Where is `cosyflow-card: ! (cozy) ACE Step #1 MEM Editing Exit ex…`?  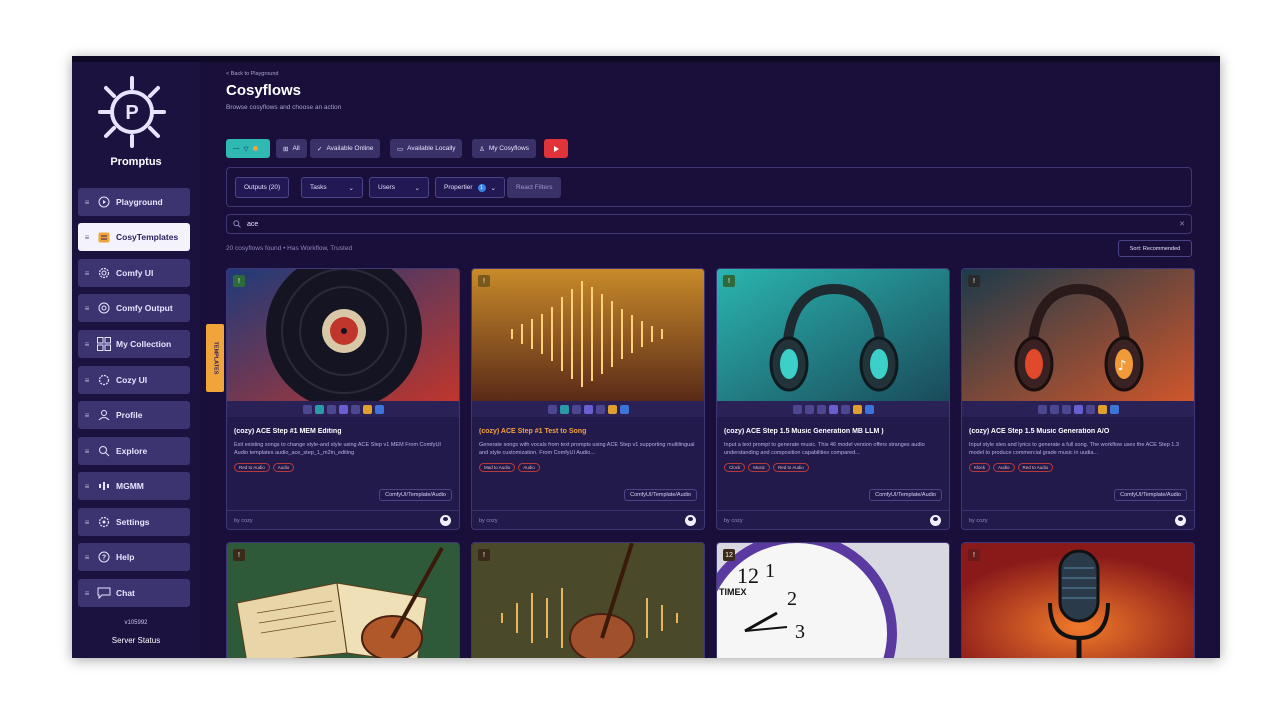 cosyflow-card: ! (cozy) ACE Step #1 MEM Editing Exit ex… is located at coordinates (343, 399).